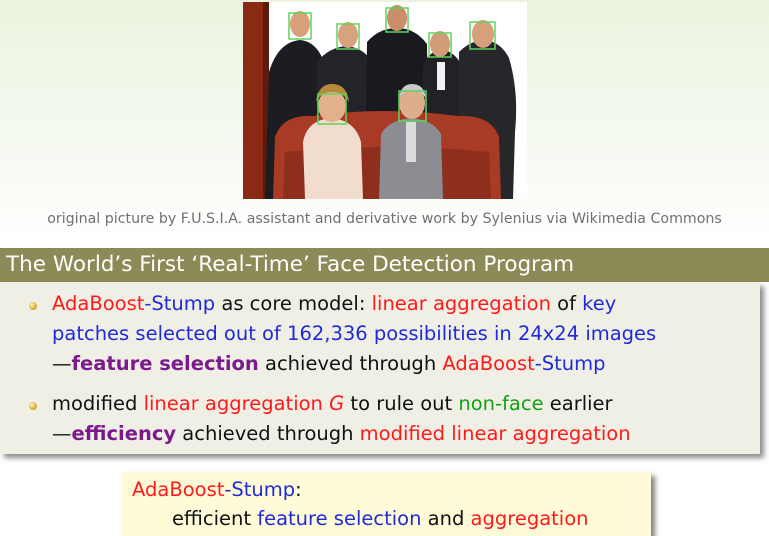 Image resolution: width=769 pixels, height=536 pixels. I want to click on callout-line-1: AdaBoost-Stump:, so click(217, 489).